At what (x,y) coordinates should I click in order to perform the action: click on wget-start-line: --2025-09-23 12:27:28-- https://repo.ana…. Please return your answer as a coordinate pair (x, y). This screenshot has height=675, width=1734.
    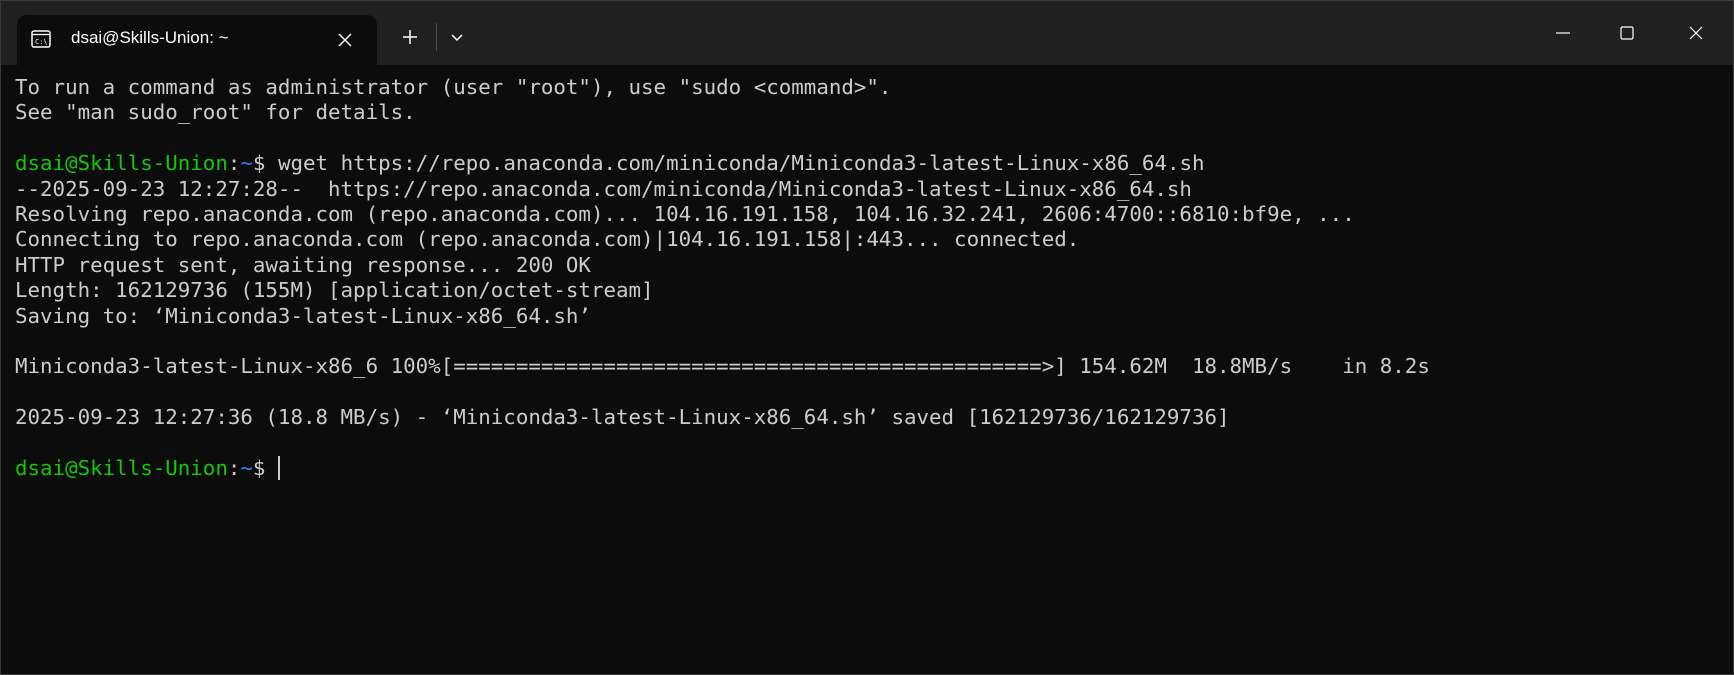
    Looking at the image, I should click on (603, 188).